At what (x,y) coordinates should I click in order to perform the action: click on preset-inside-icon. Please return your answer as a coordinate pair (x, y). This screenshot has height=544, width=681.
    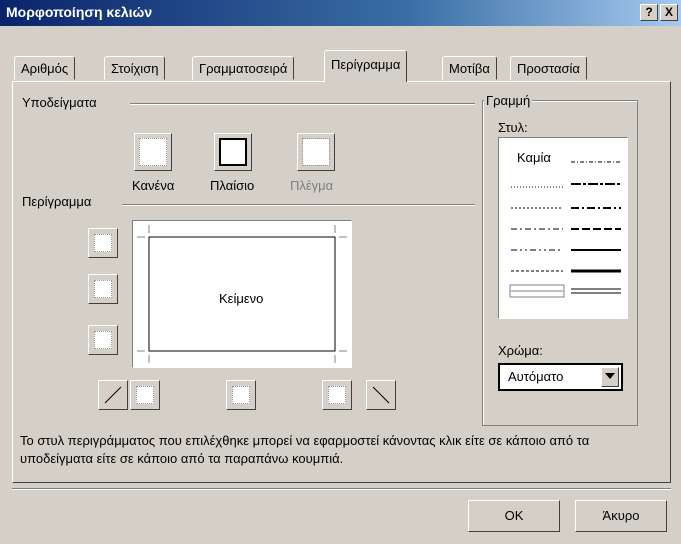
    Looking at the image, I should click on (316, 152).